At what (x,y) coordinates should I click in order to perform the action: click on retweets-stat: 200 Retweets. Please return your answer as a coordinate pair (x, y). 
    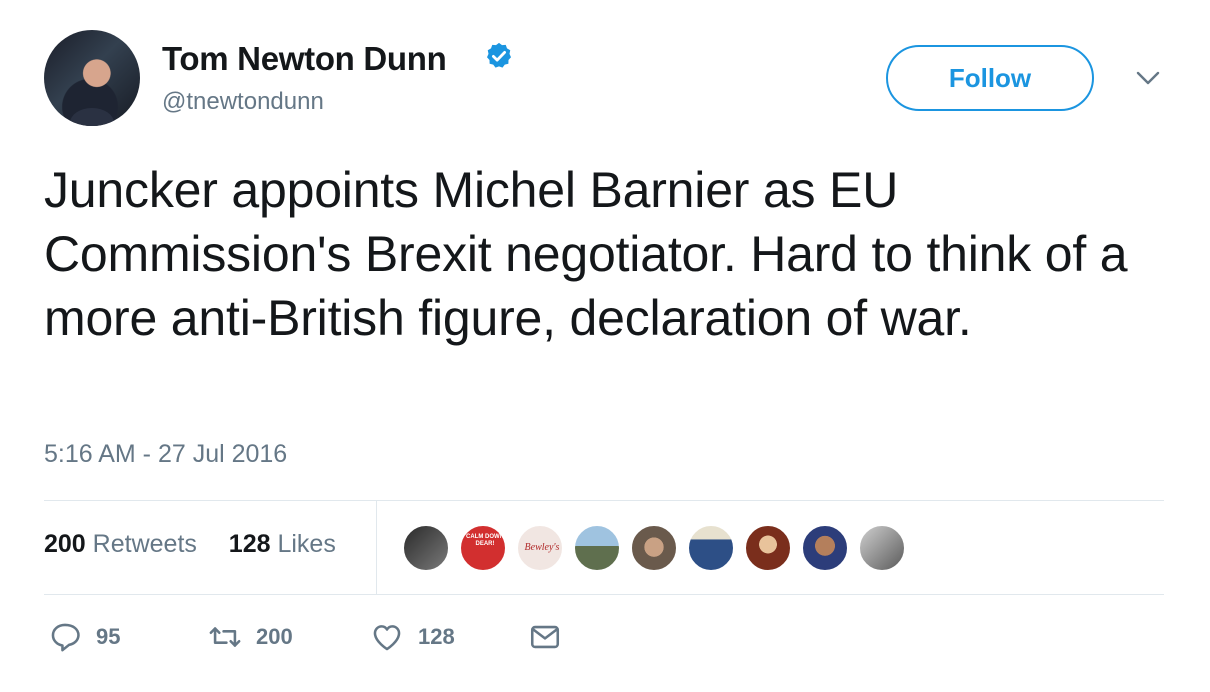
    Looking at the image, I should click on (120, 544).